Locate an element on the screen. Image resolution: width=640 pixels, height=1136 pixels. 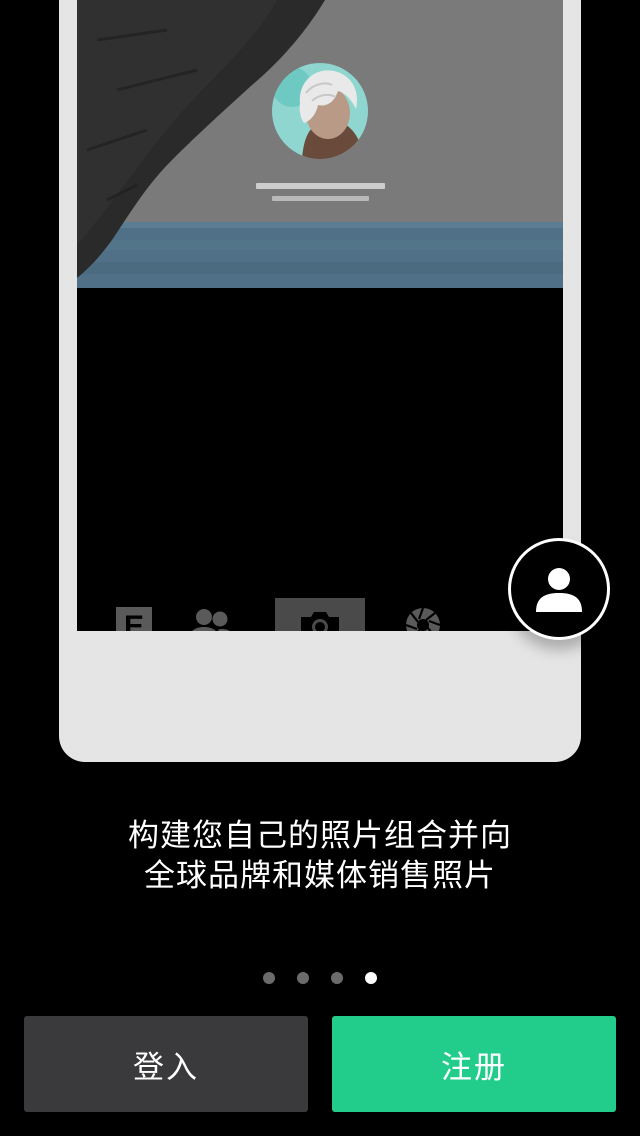
onboarding-caption: 构建您自己的照片组合并向 全球品牌和媒体销售照片 is located at coordinates (320, 856).